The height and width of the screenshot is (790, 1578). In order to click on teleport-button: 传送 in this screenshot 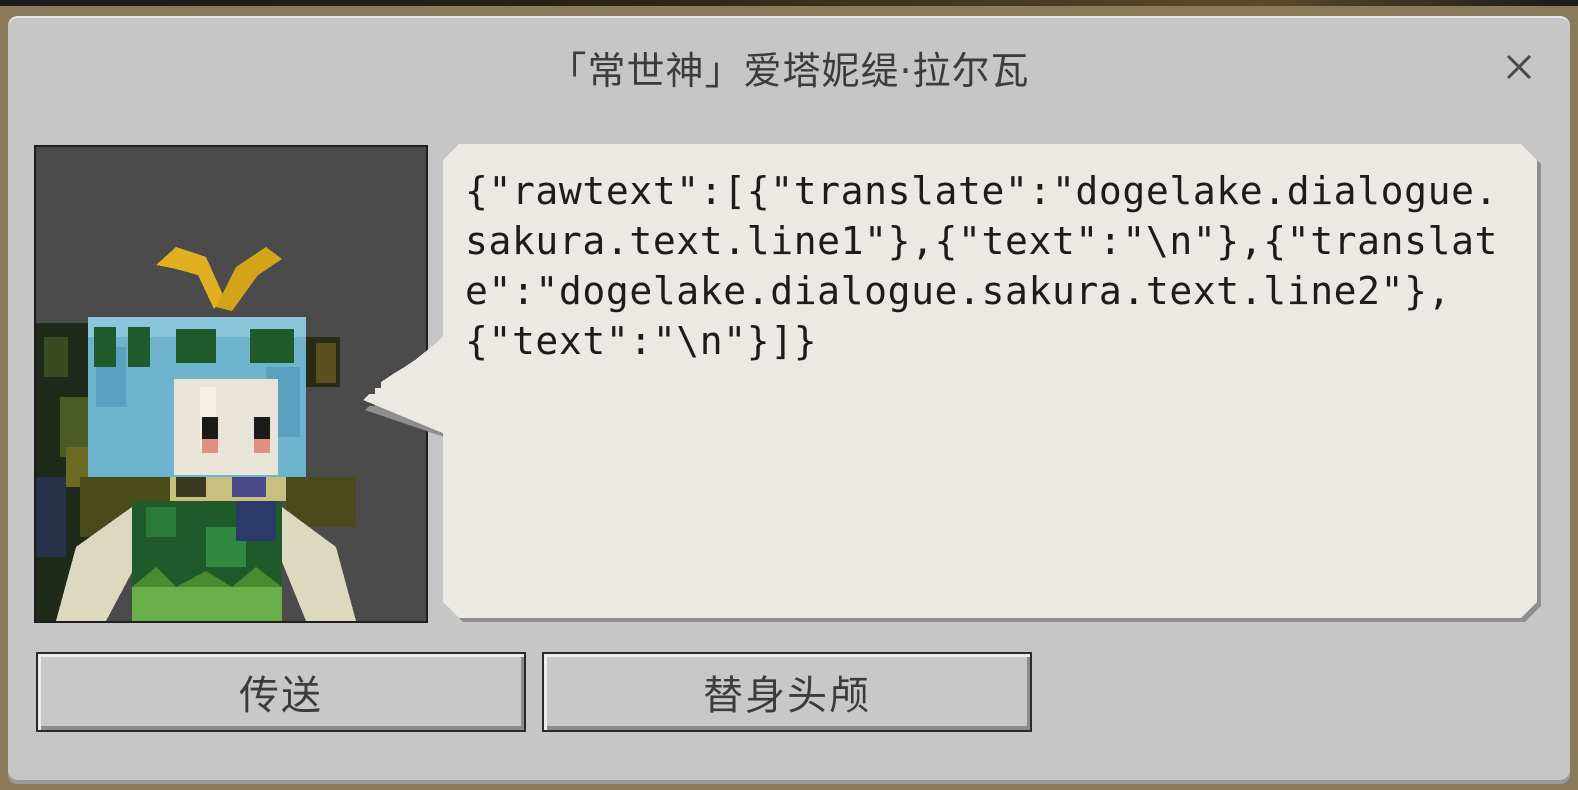, I will do `click(281, 692)`.